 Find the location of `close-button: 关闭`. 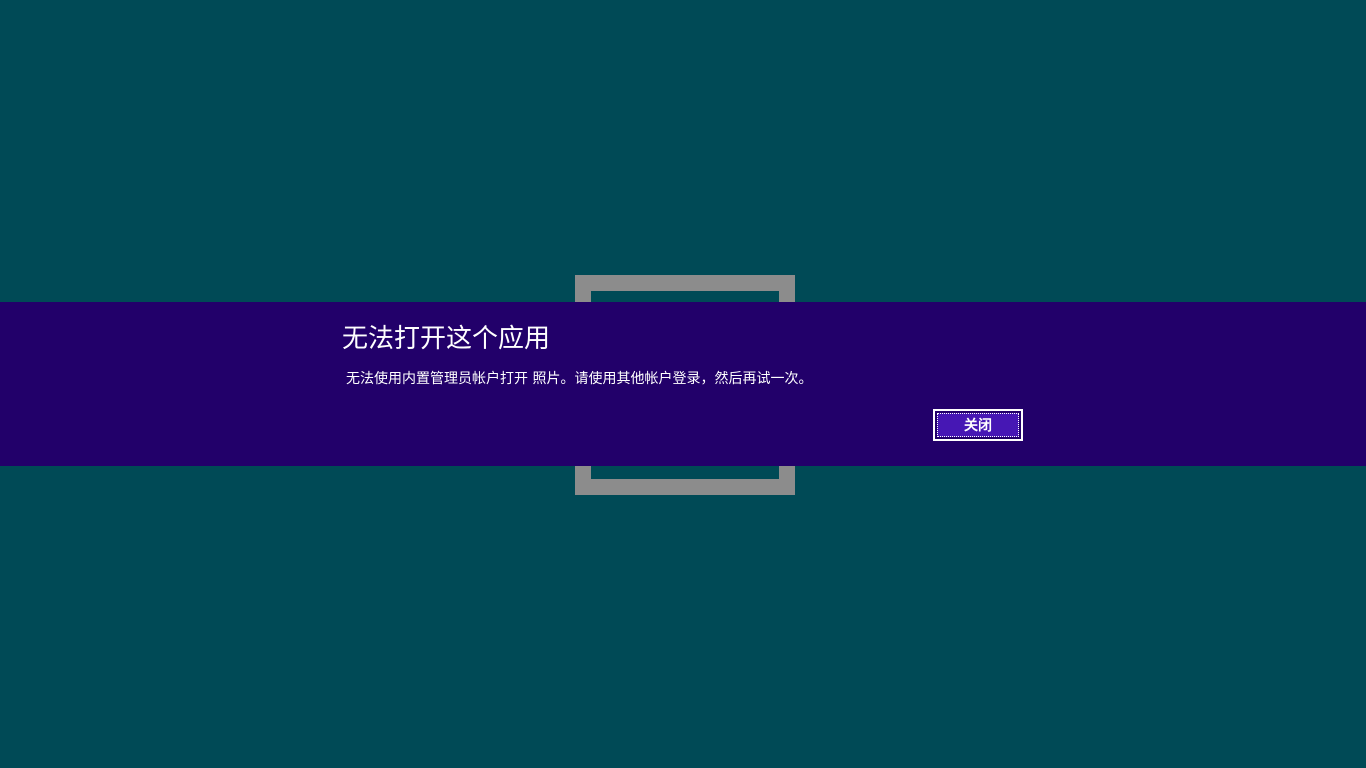

close-button: 关闭 is located at coordinates (978, 425).